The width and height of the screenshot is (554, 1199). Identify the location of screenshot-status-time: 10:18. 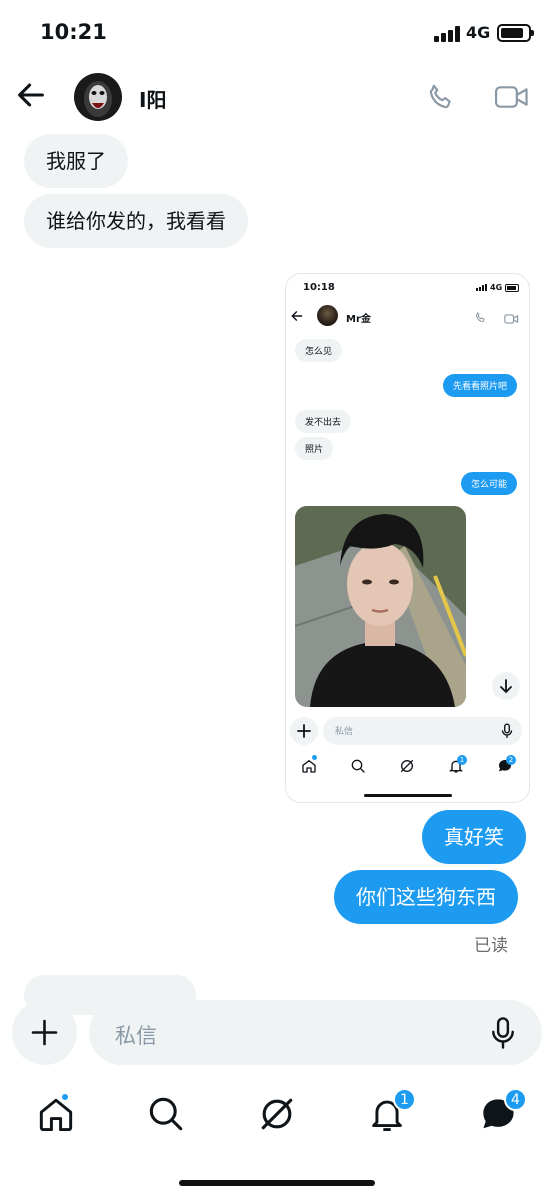
(319, 287).